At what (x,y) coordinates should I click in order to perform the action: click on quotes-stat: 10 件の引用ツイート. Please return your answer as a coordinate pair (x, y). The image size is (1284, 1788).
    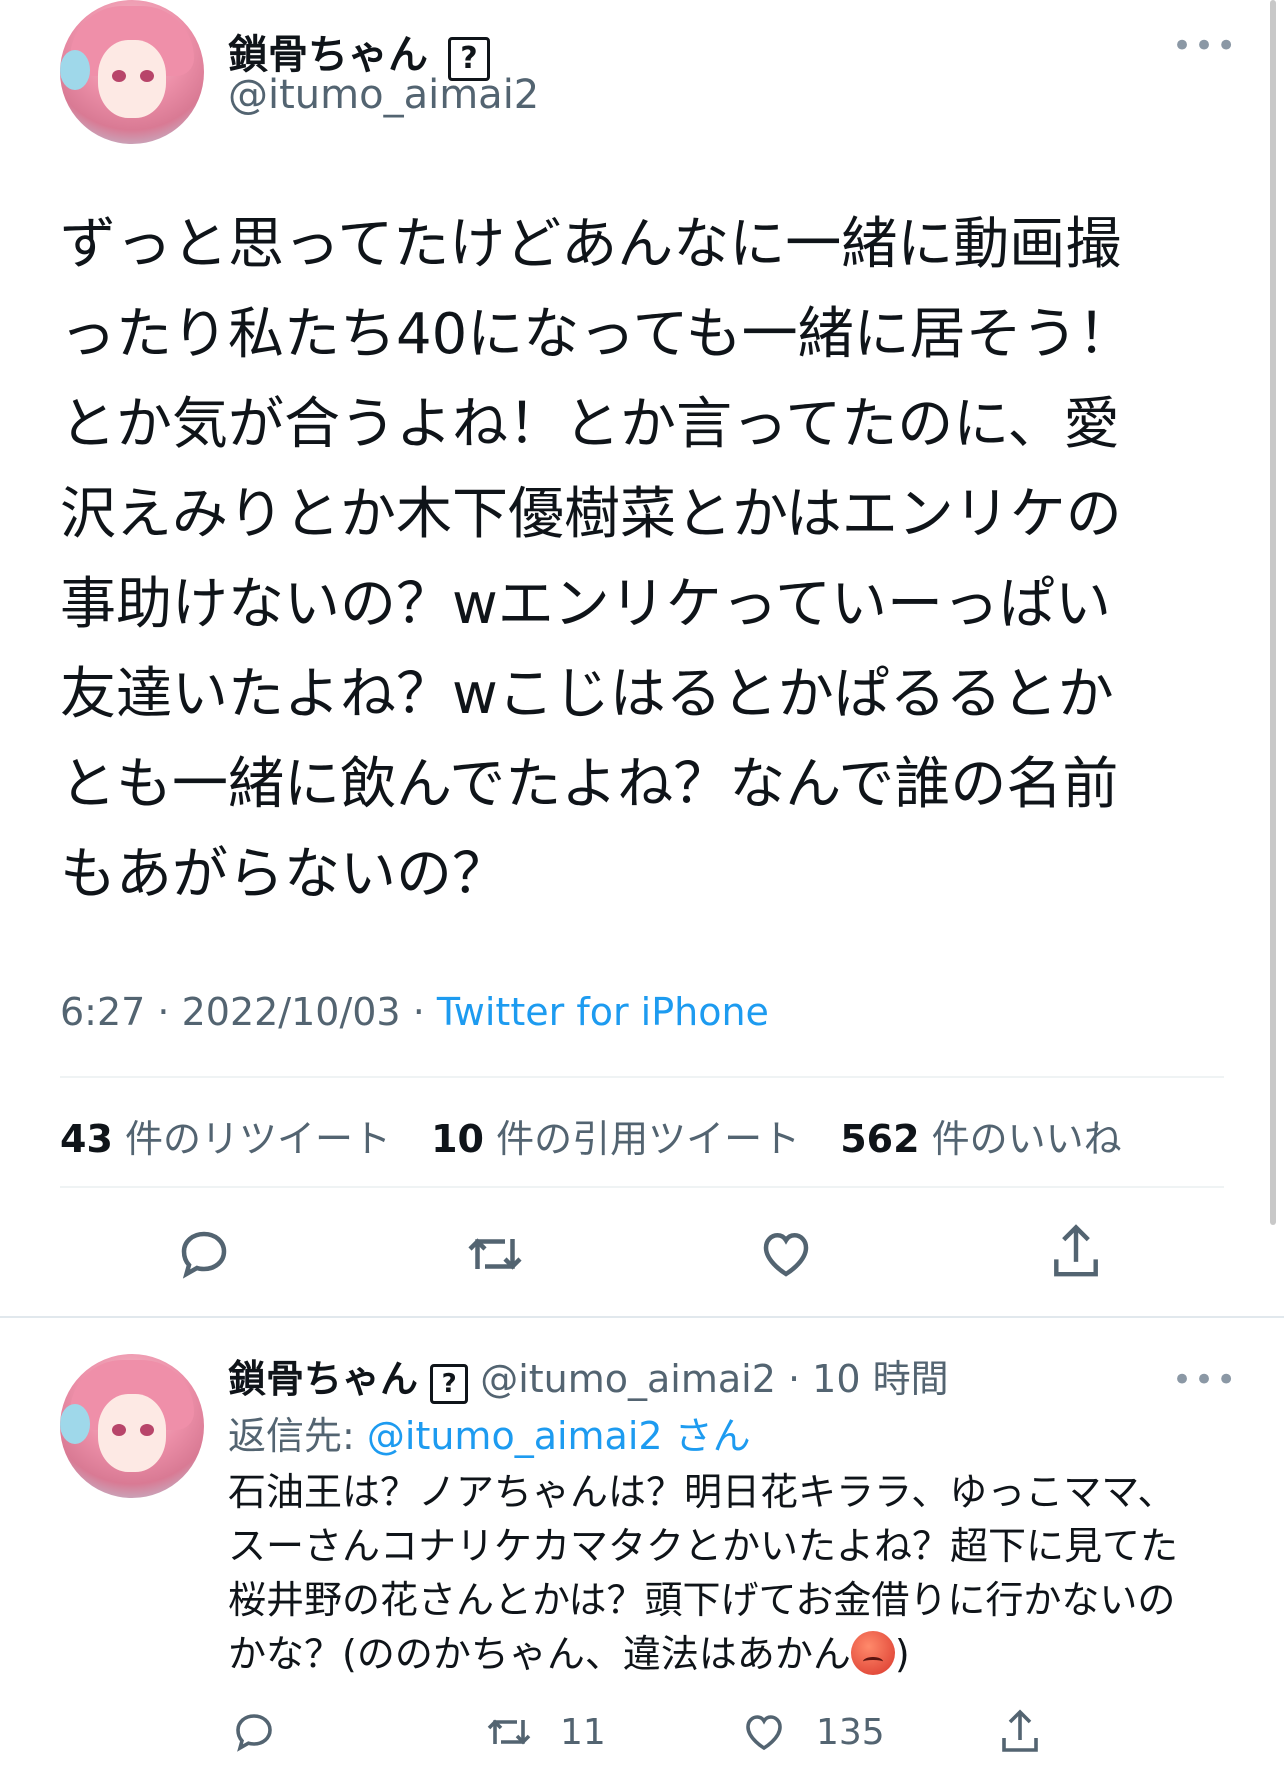
    Looking at the image, I should click on (615, 1139).